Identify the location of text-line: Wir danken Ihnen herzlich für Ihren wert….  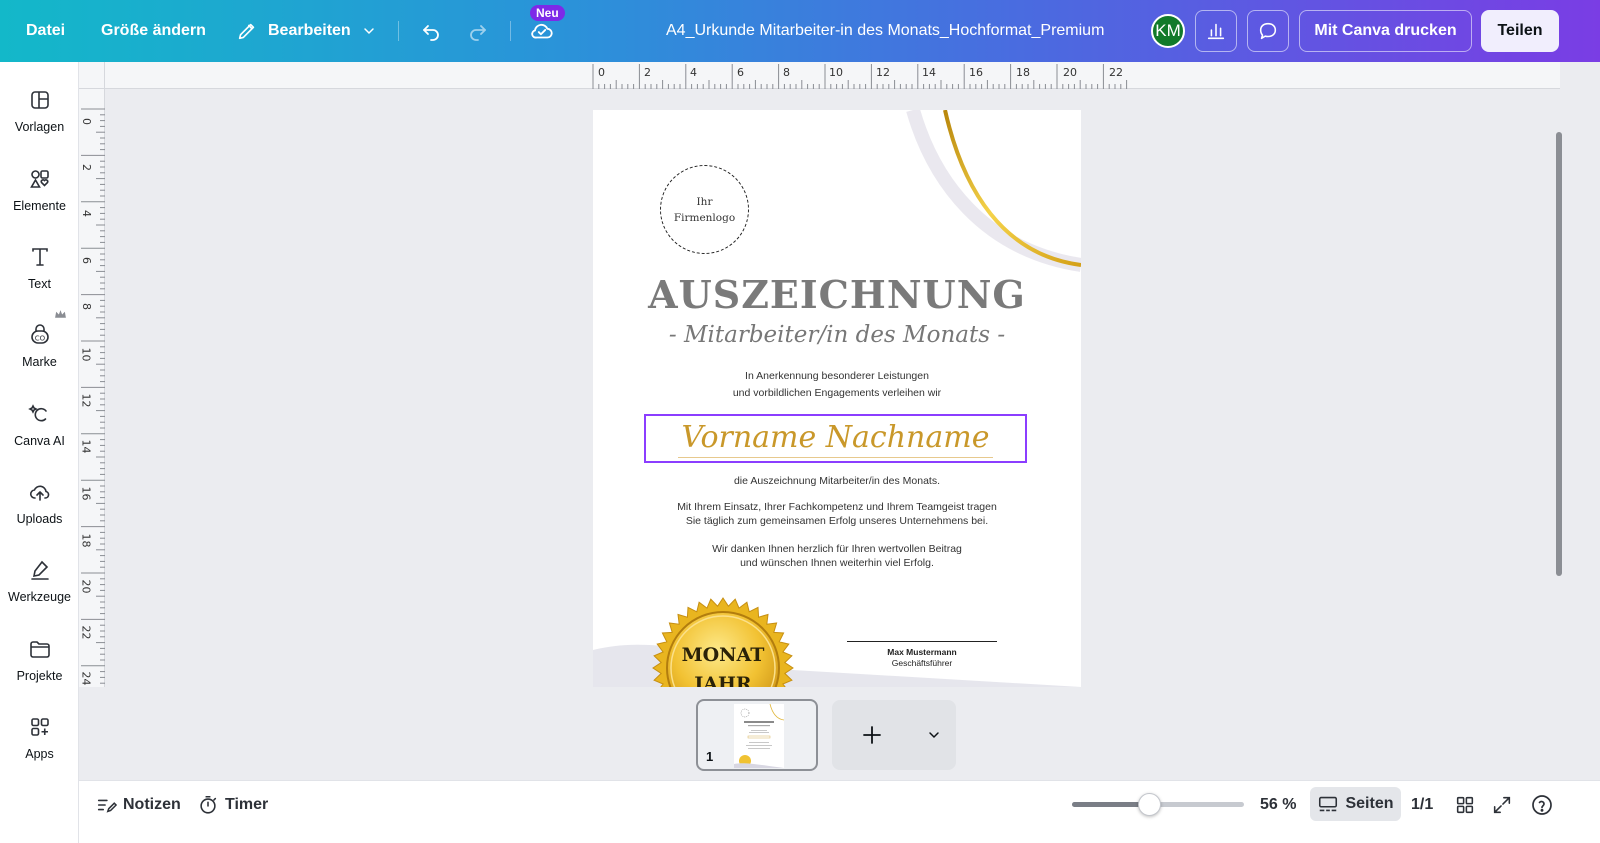
(837, 549).